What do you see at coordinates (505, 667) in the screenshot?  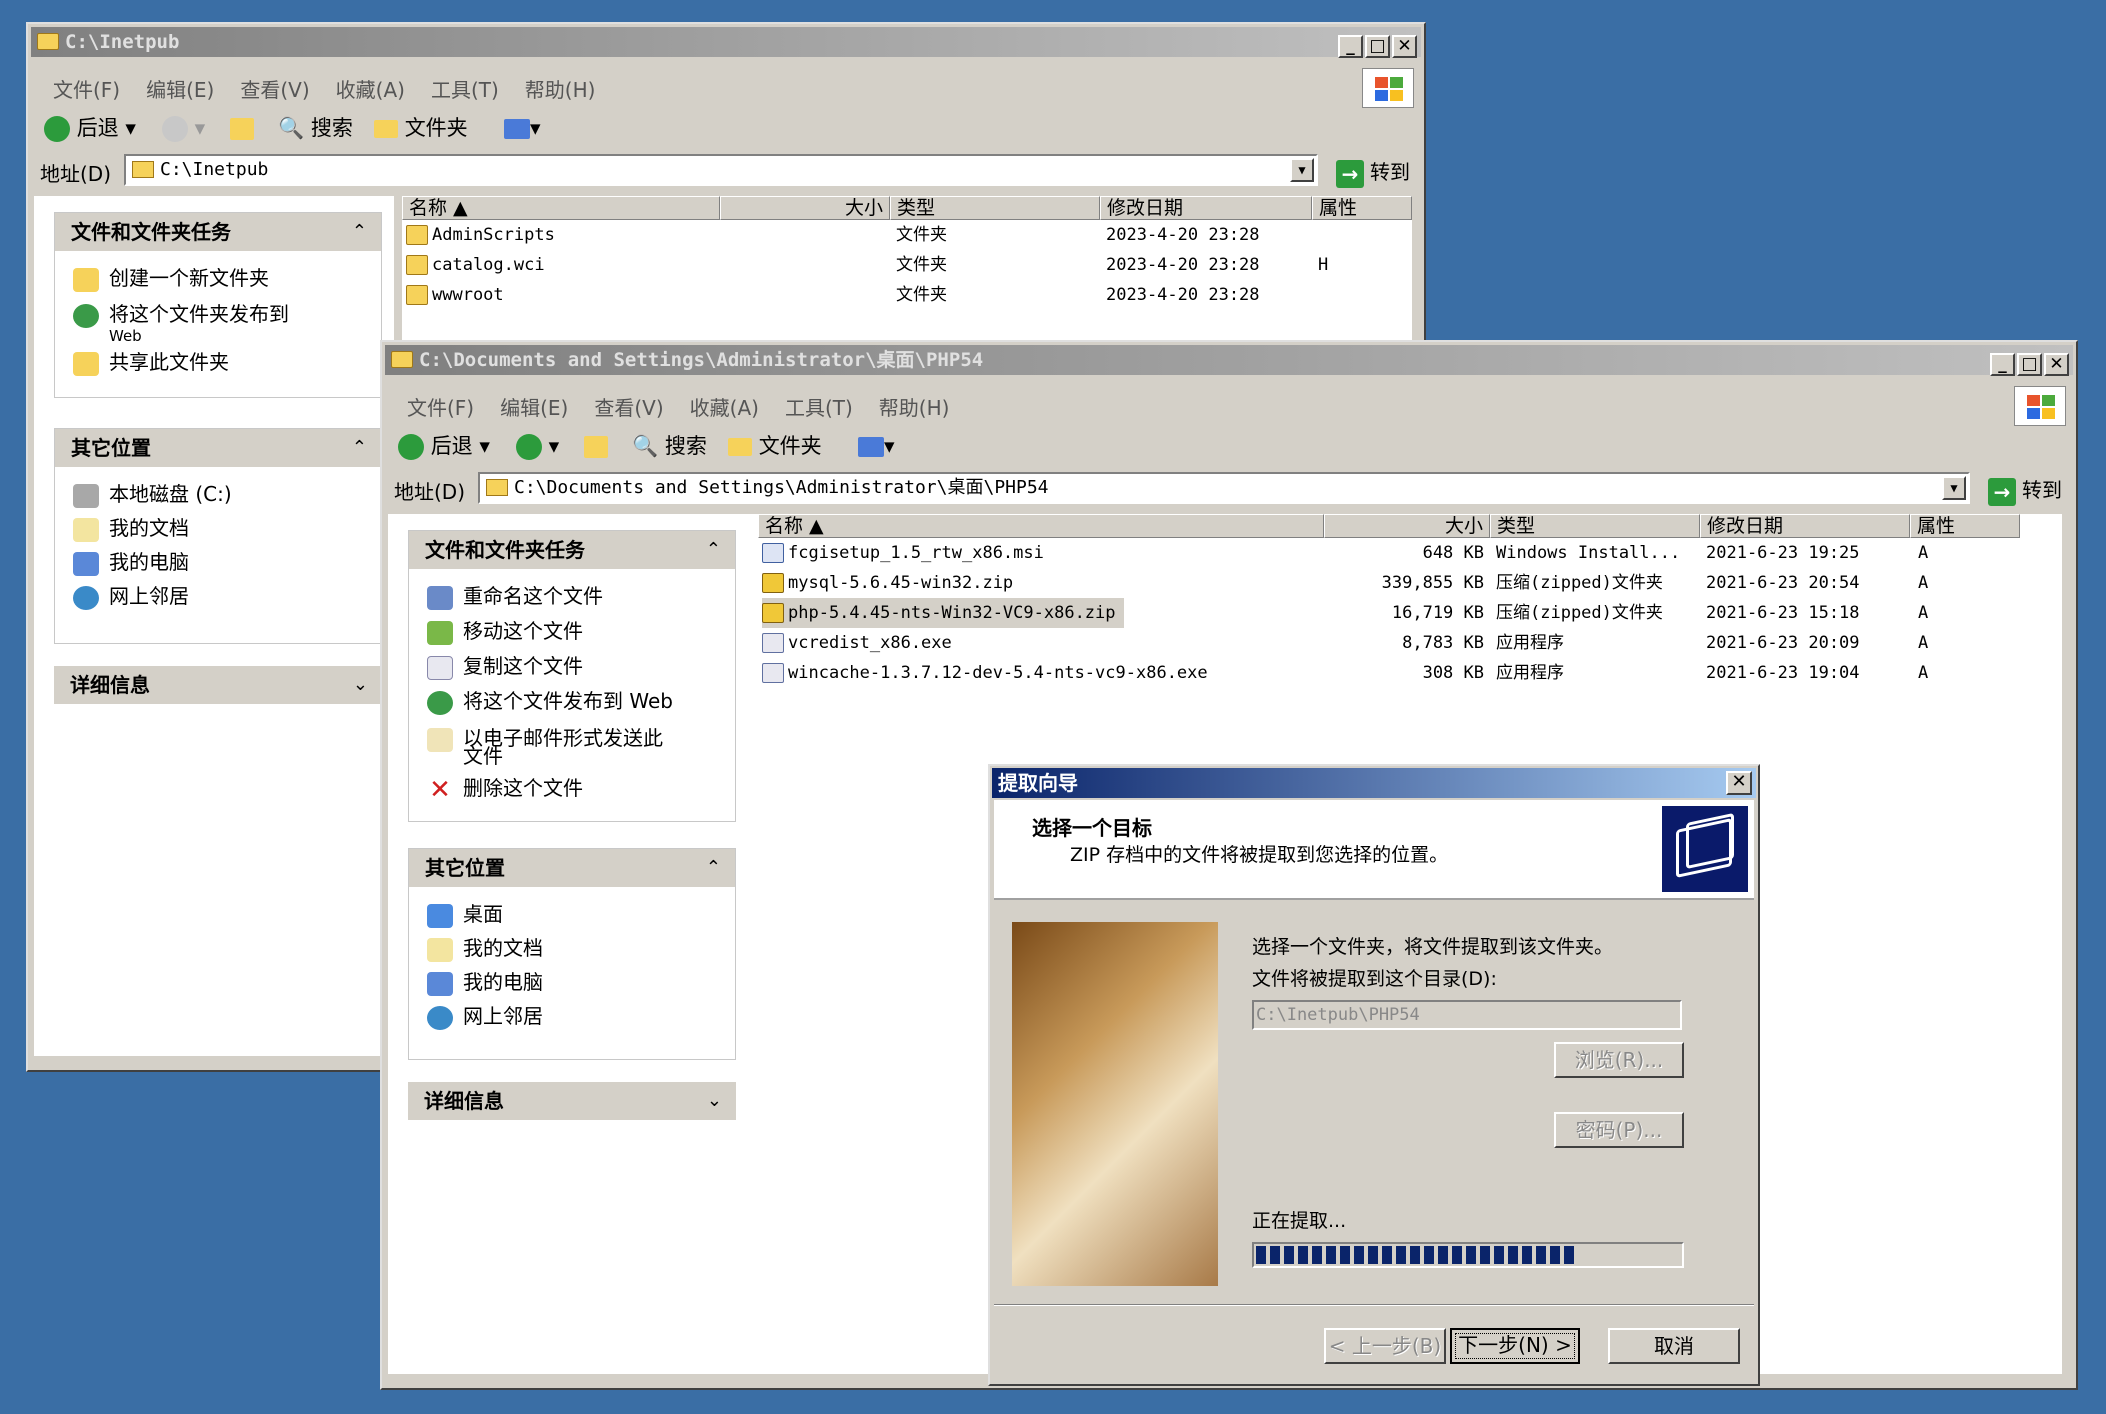 I see `task-copy: 复制这个文件` at bounding box center [505, 667].